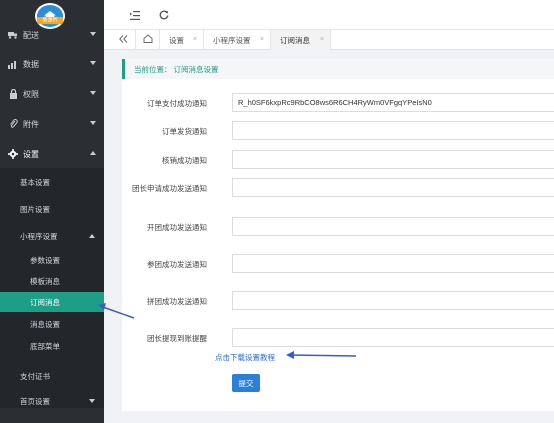 The height and width of the screenshot is (423, 554). Describe the element at coordinates (177, 338) in the screenshot. I see `field-label-leader-withdraw: 团长提现到账提醒` at that location.